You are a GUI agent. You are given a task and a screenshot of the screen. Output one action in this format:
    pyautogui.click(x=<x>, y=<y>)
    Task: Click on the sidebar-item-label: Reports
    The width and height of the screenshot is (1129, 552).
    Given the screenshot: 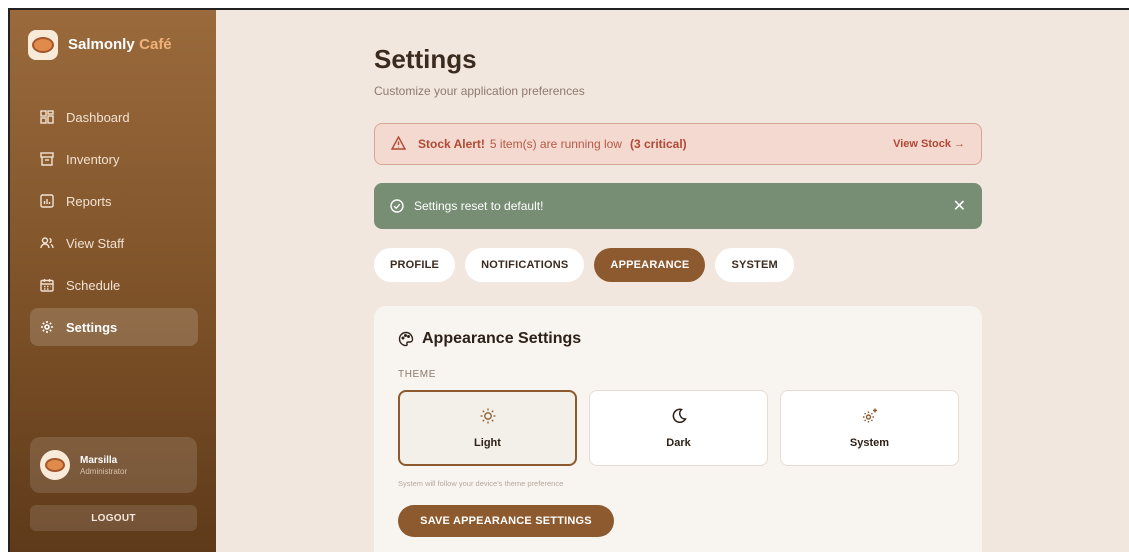 What is the action you would take?
    pyautogui.click(x=89, y=201)
    